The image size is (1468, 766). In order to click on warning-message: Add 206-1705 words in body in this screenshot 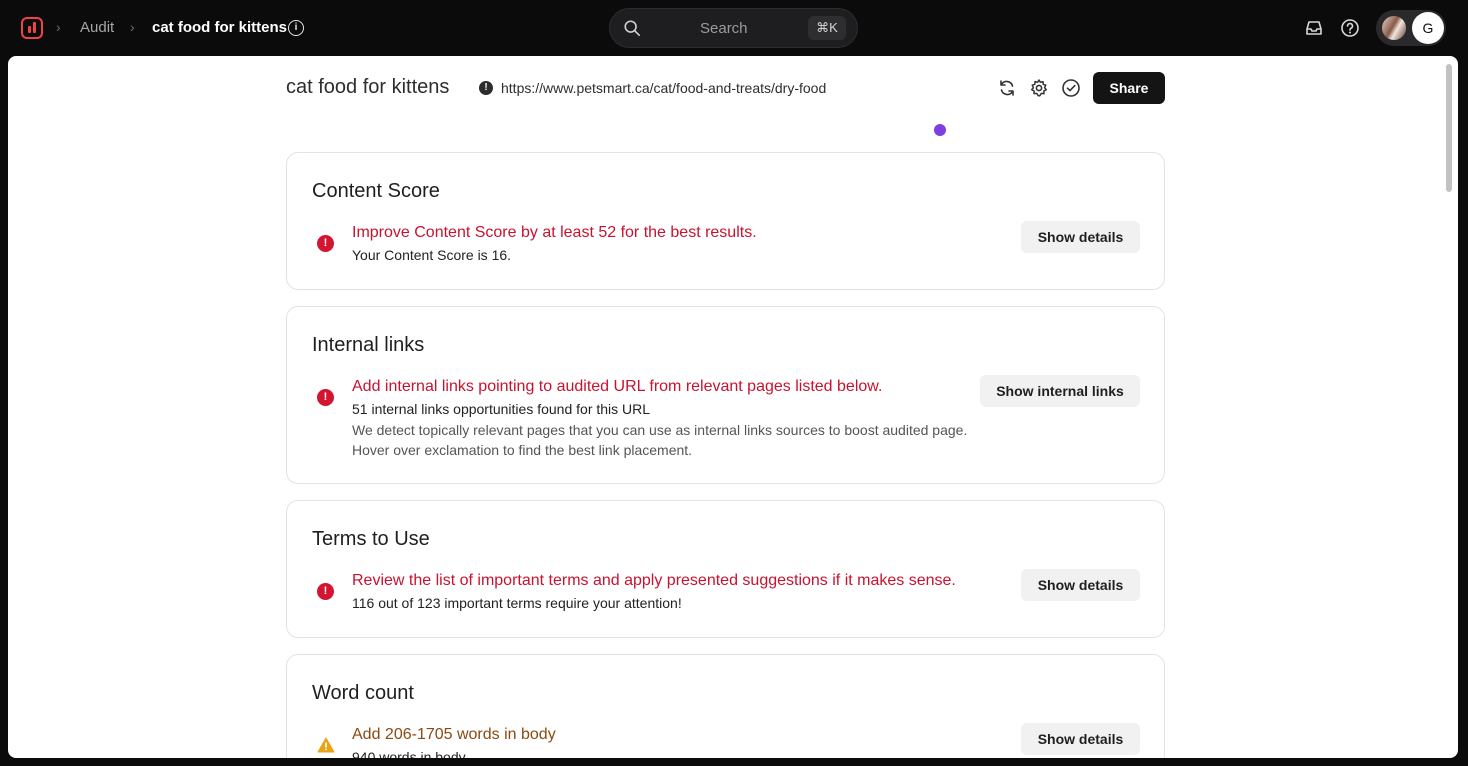, I will do `click(454, 734)`.